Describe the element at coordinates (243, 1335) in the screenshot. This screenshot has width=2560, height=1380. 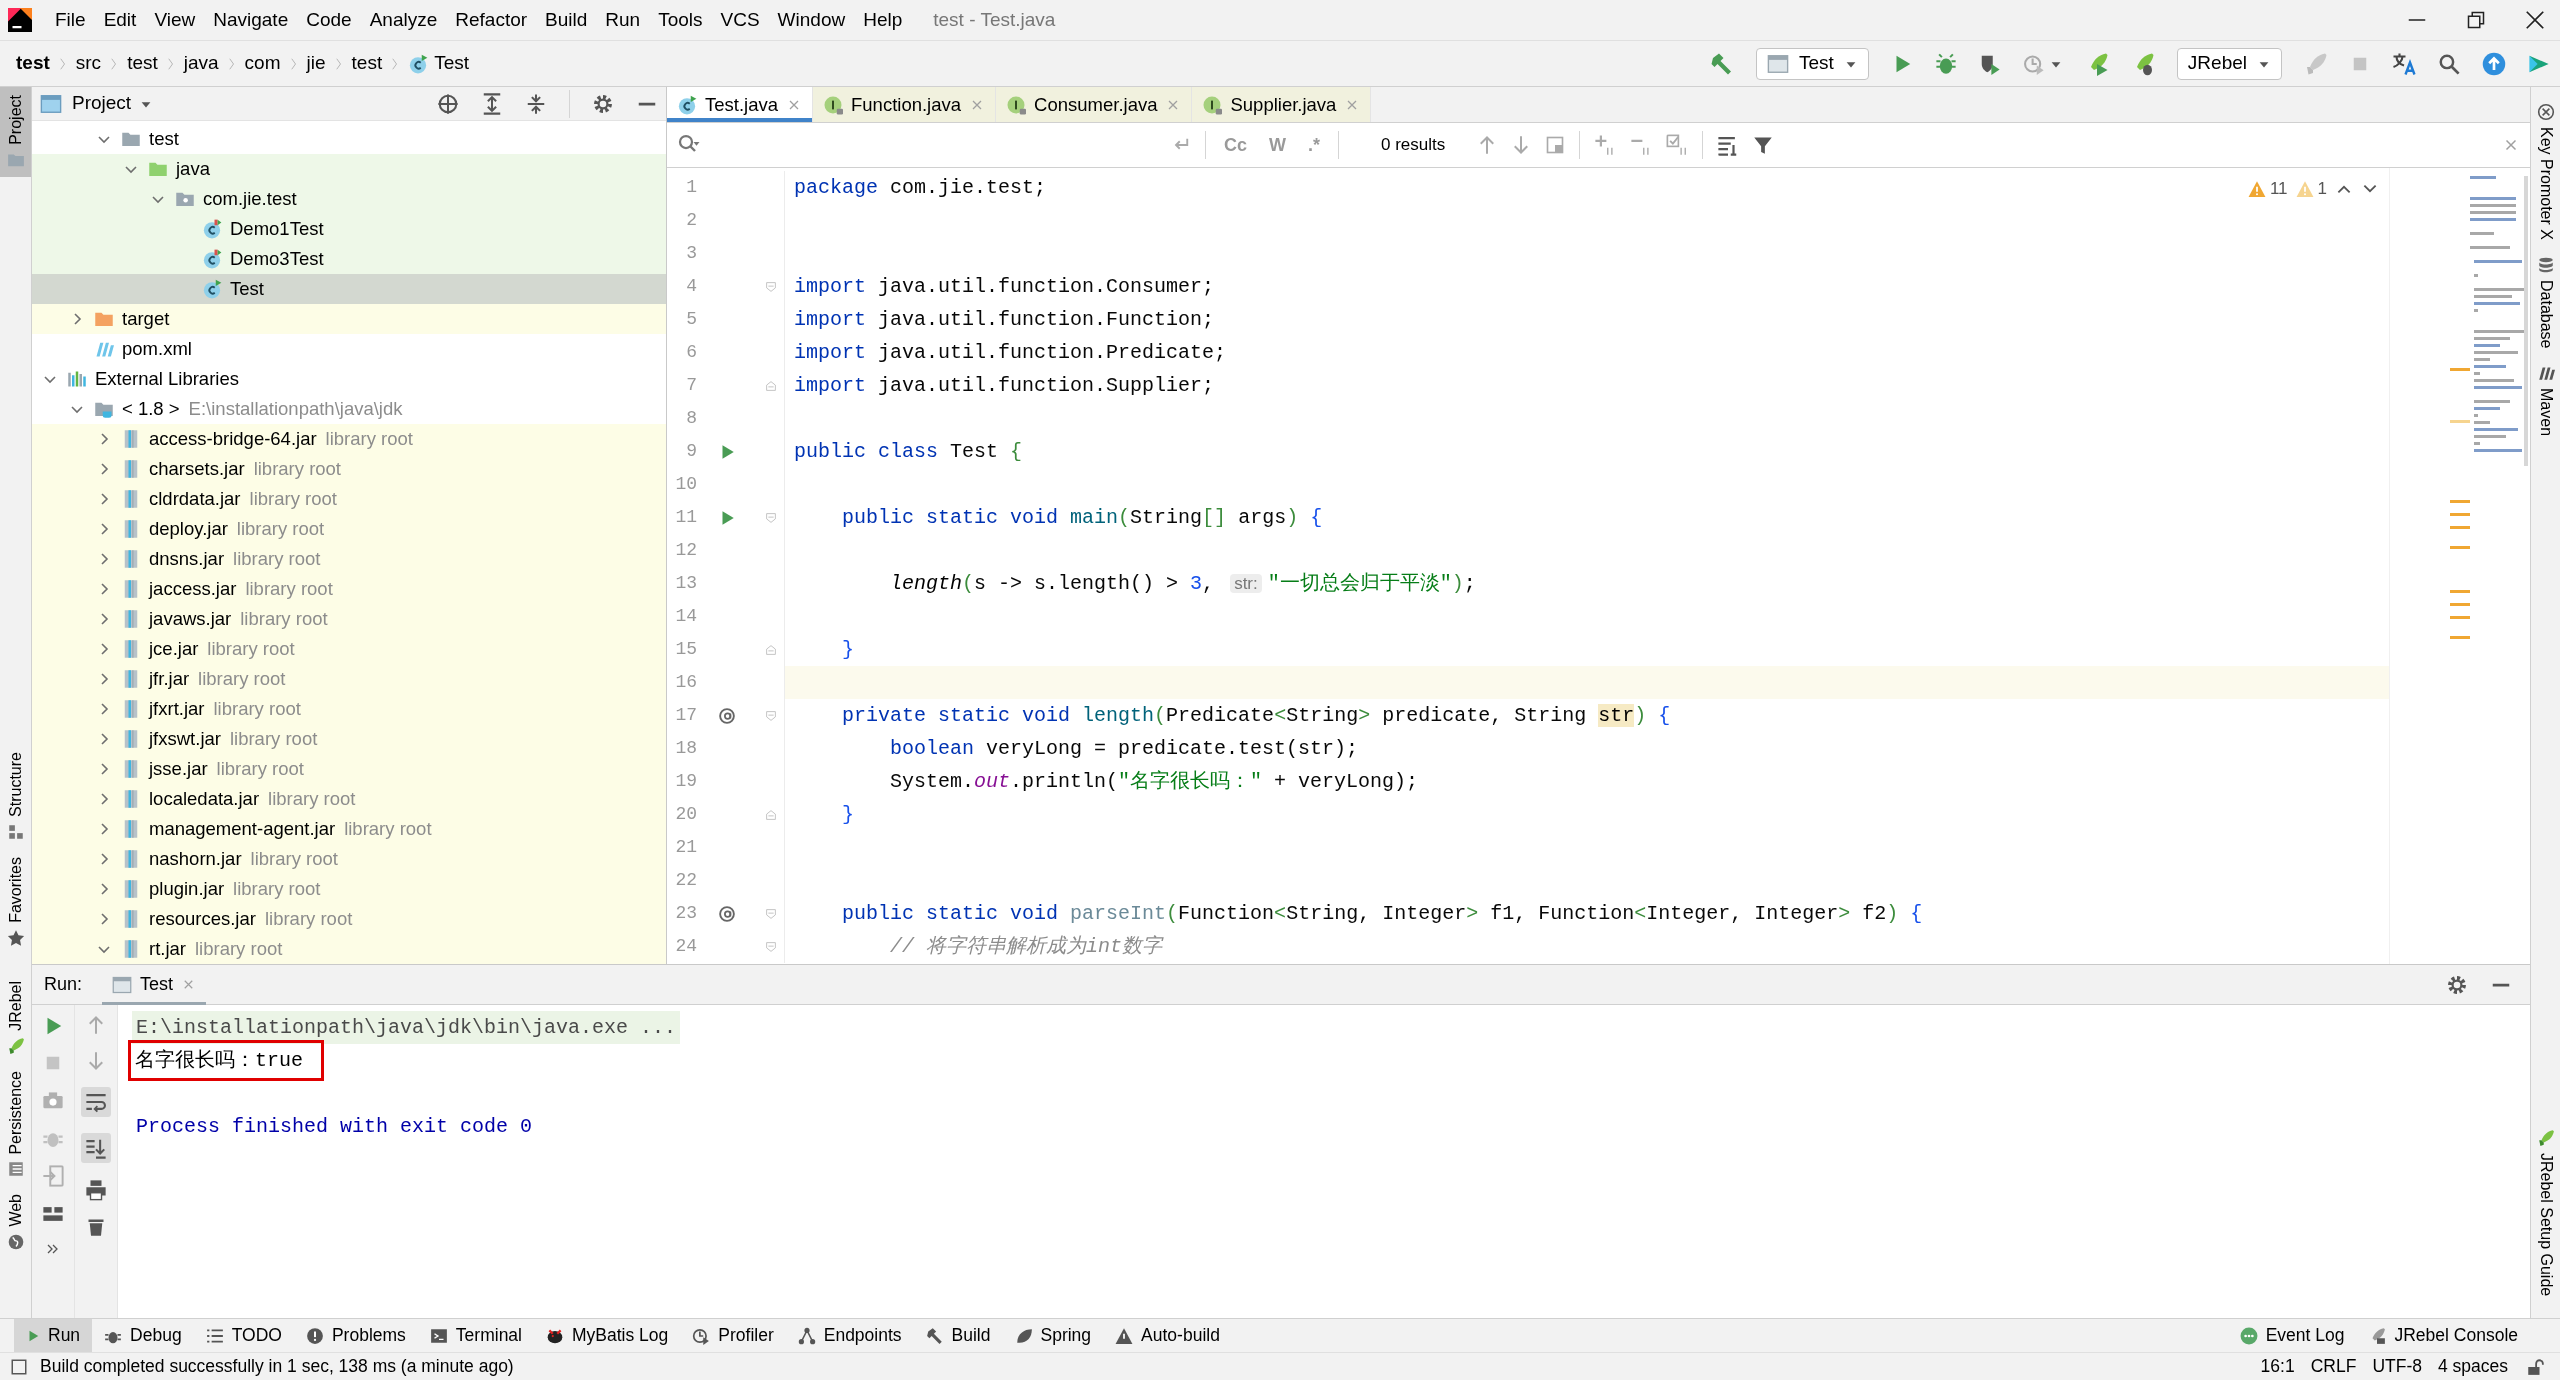
I see `tool-window-button: TODO` at that location.